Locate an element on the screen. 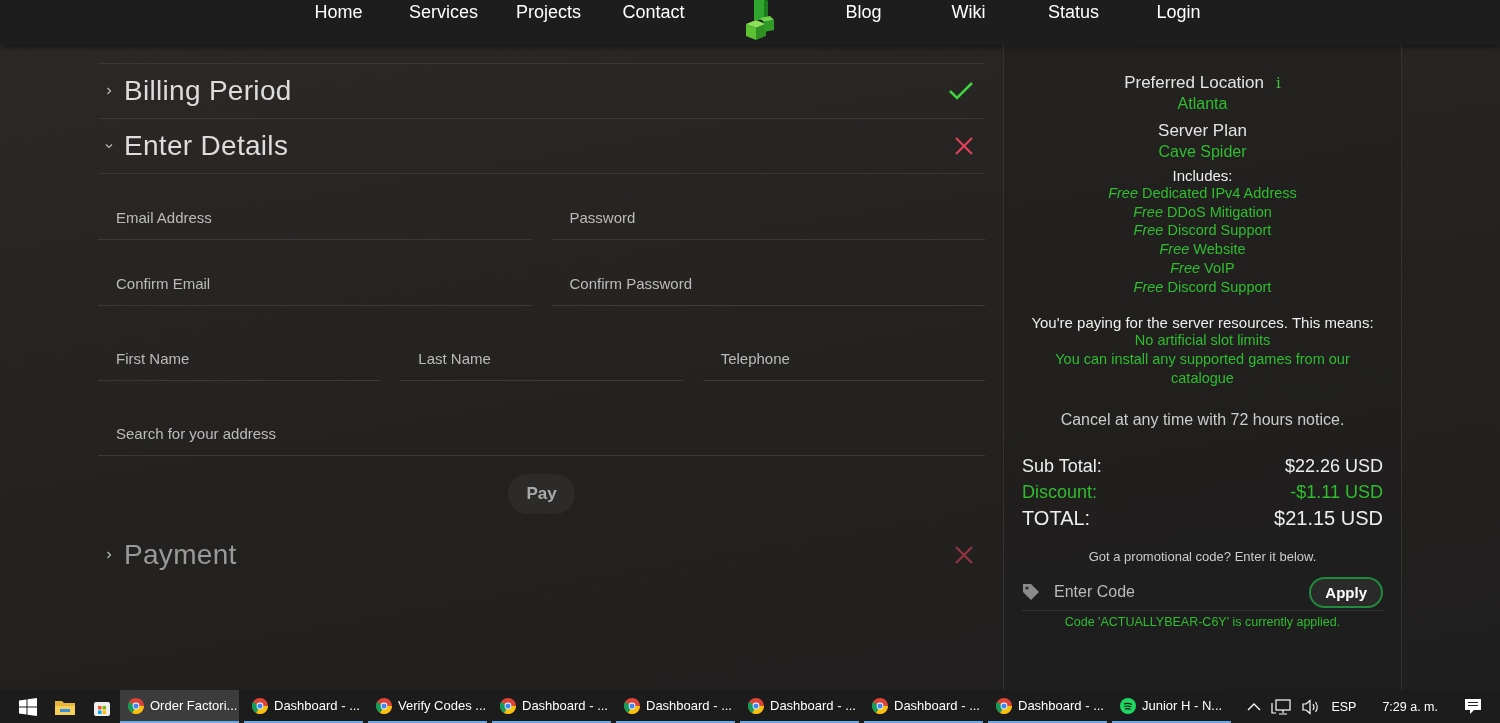 This screenshot has height=723, width=1500. input-field: First Name is located at coordinates (239, 358).